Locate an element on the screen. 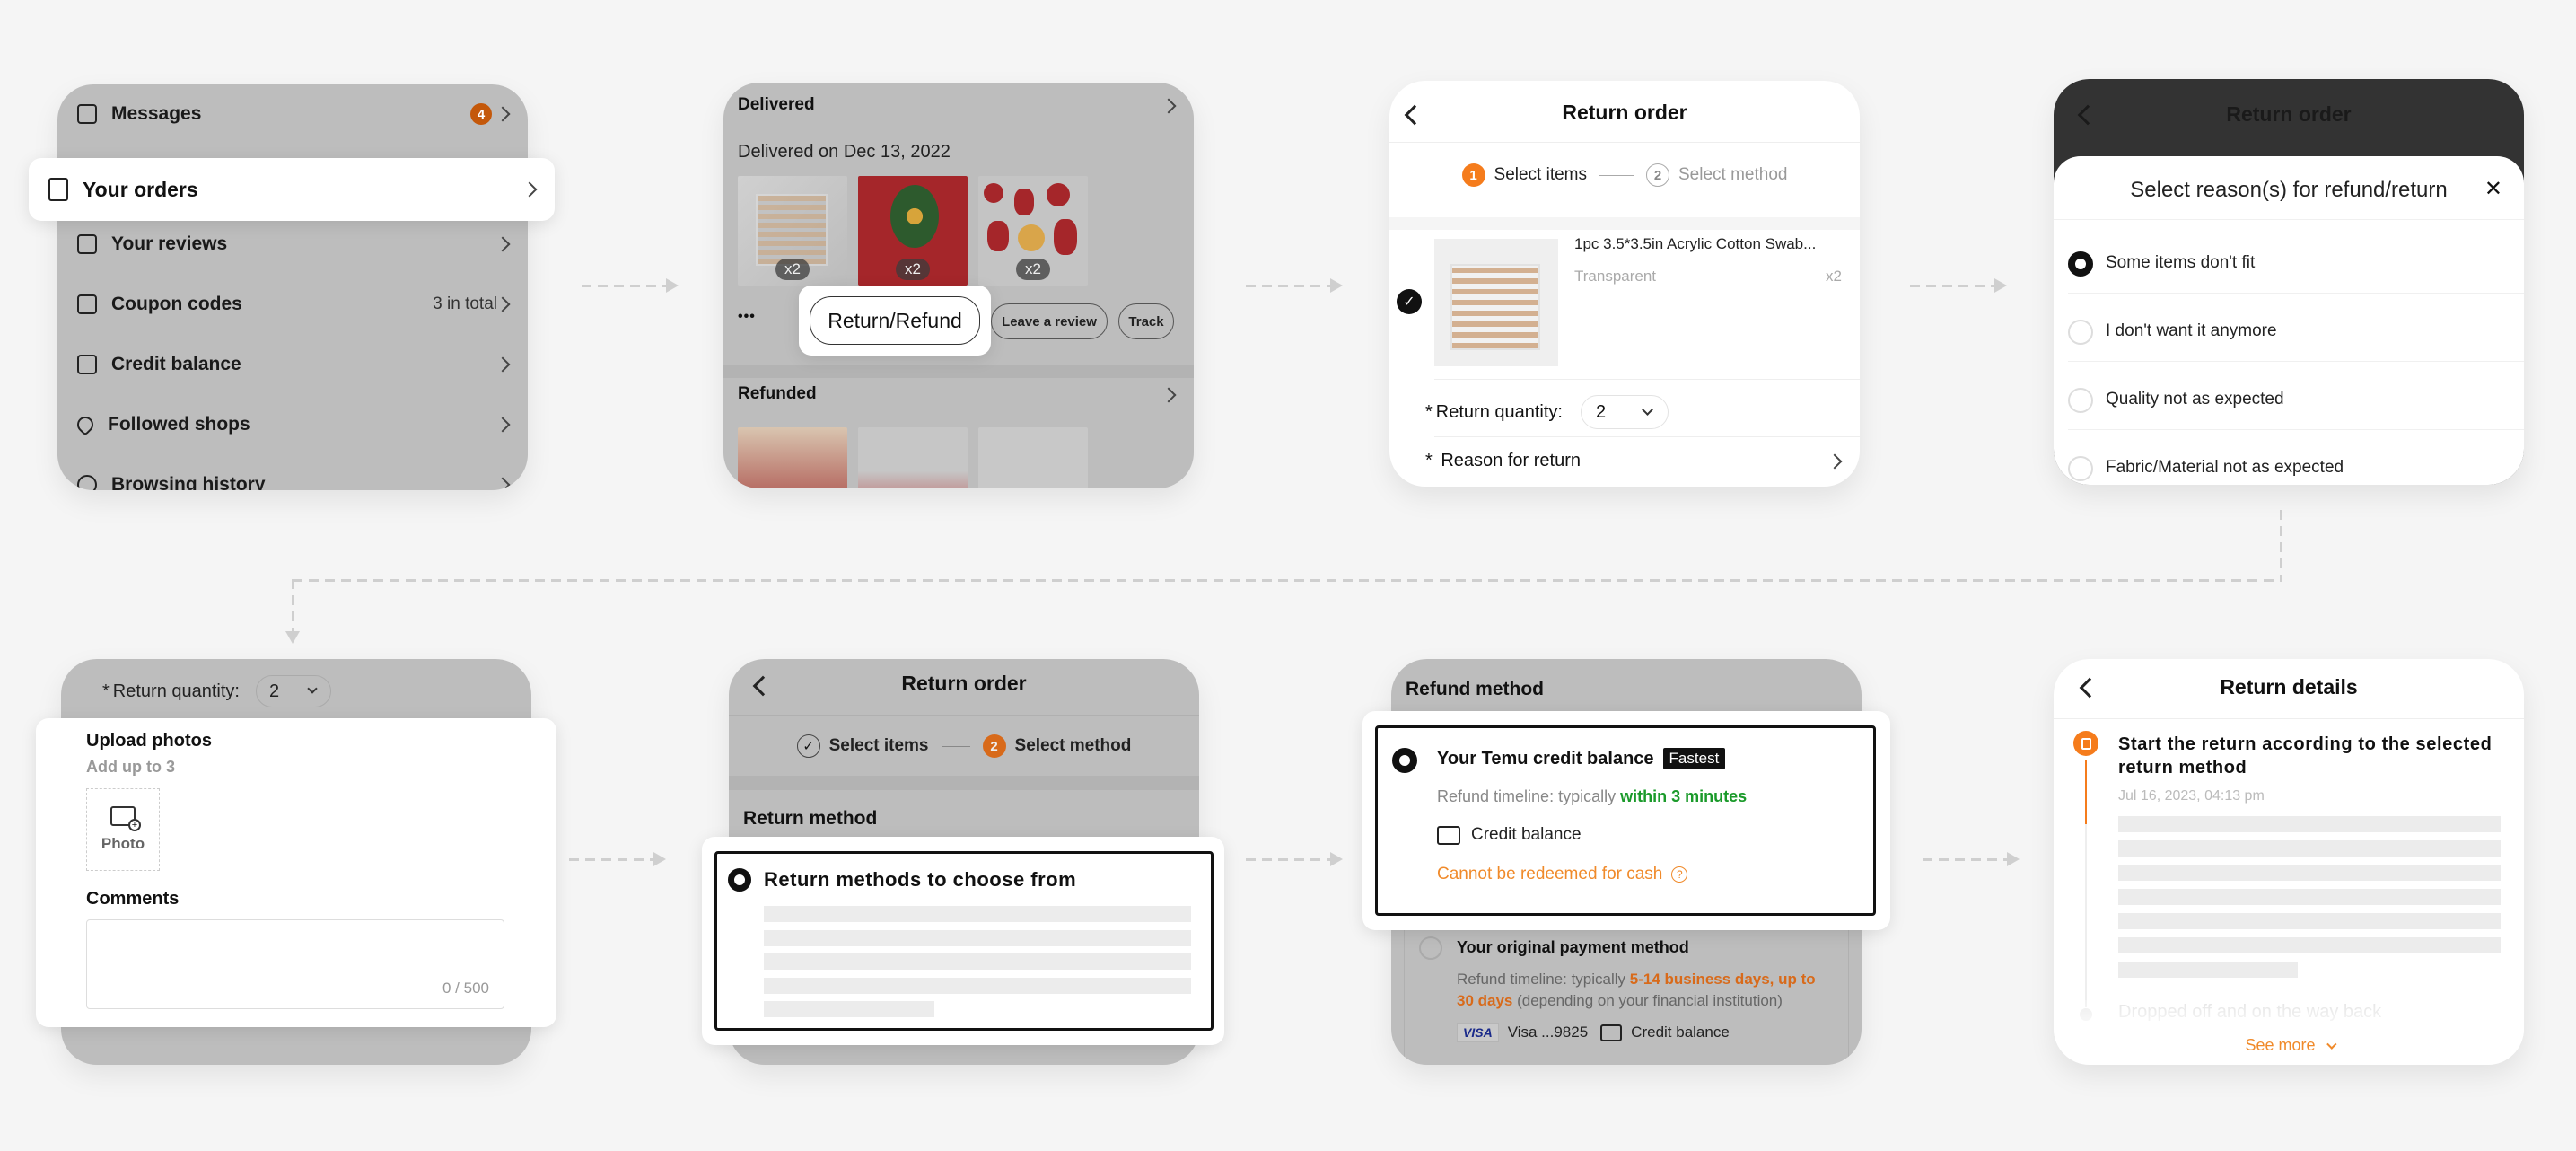 The image size is (2576, 1151). comments-textarea: 0 / 500 is located at coordinates (295, 964).